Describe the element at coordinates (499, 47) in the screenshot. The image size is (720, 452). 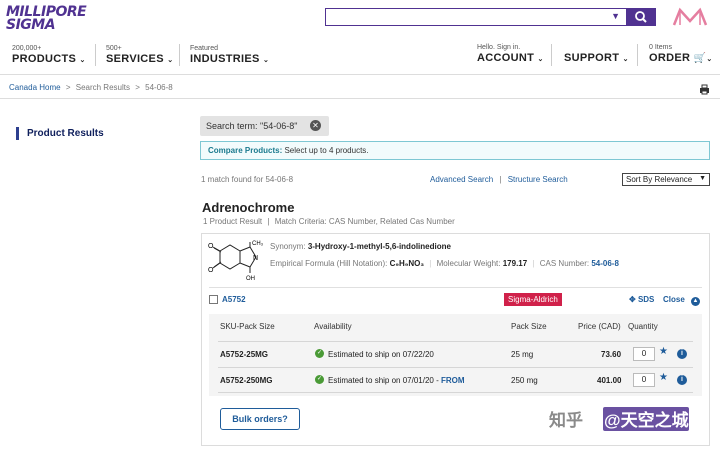
I see `nav-account-small: Hello. Sign in.` at that location.